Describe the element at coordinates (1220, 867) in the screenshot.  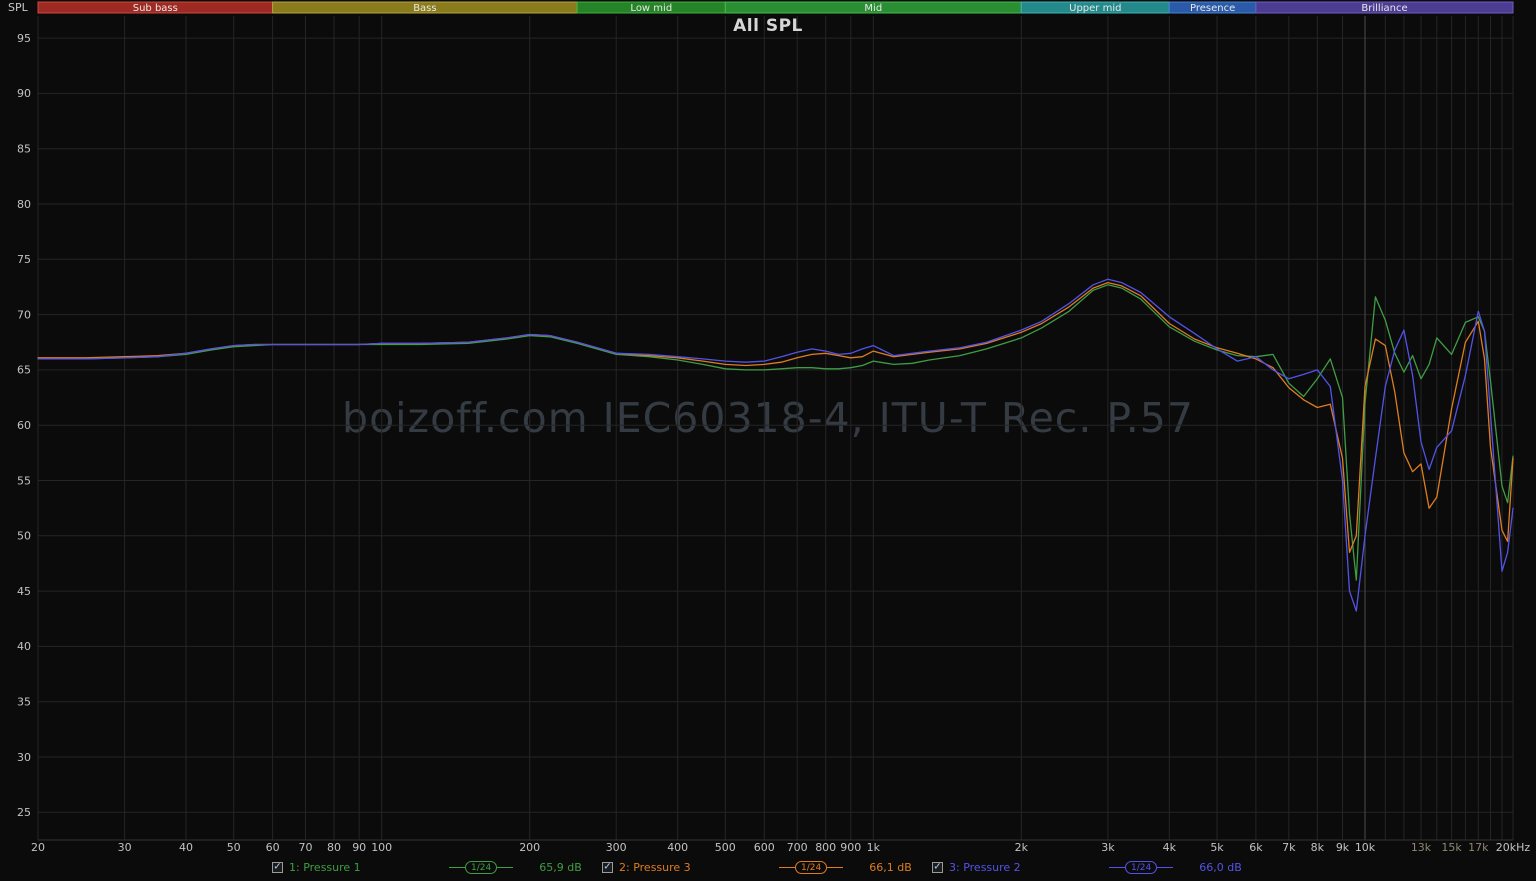
I see `series-3-level-value: 66,0 dB` at that location.